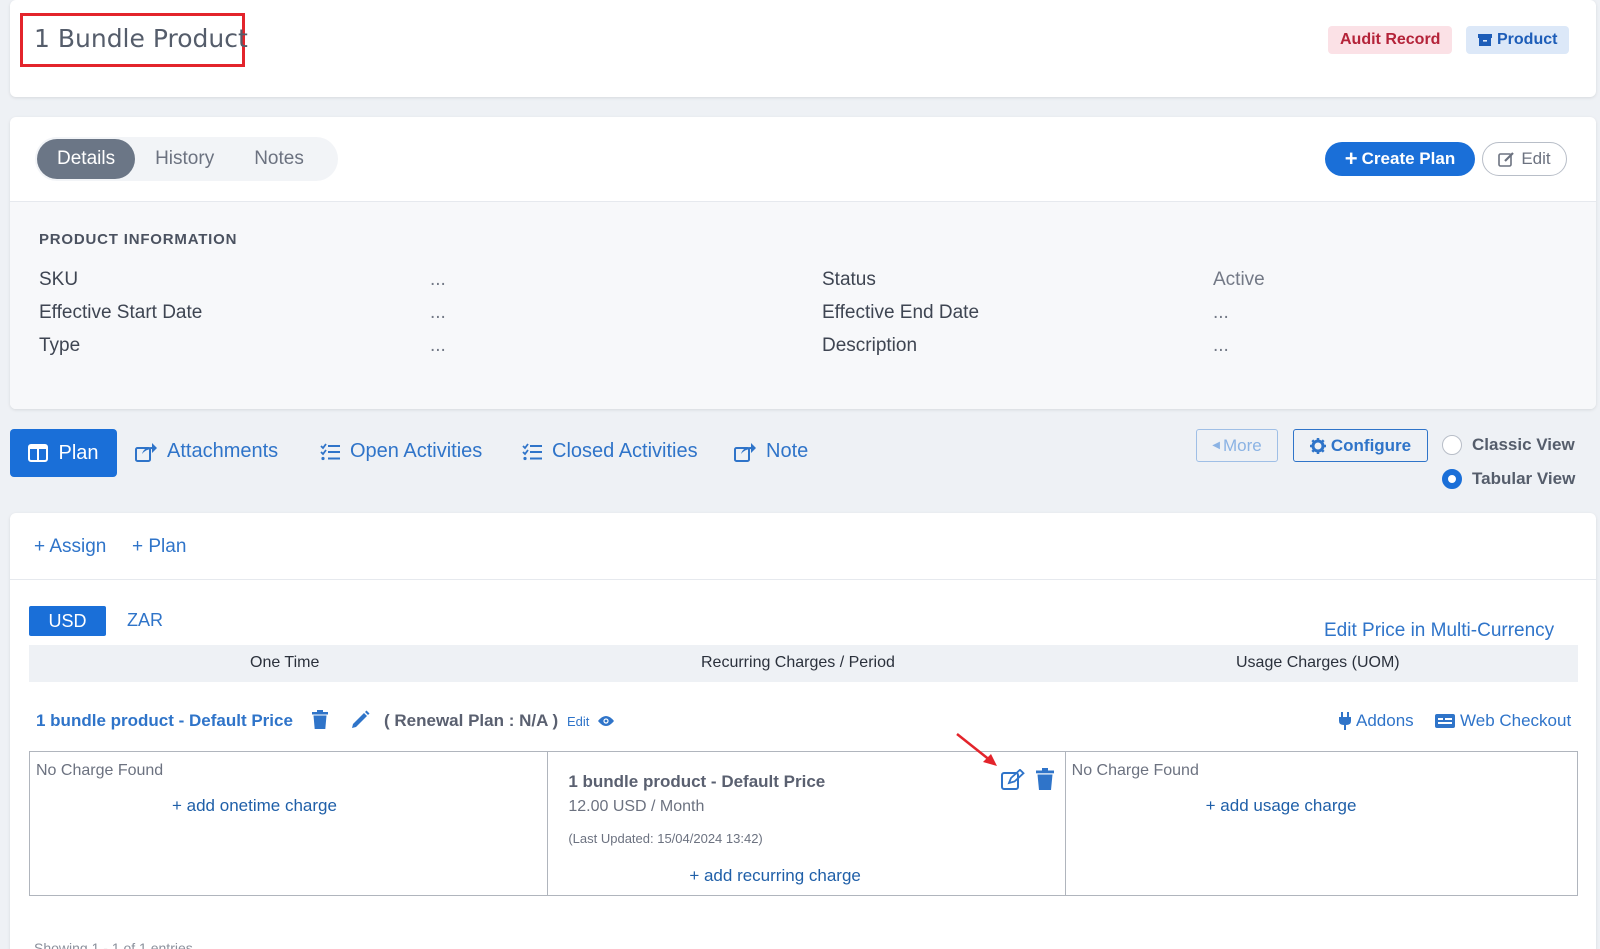 The height and width of the screenshot is (949, 1600). I want to click on tab-open-activities: Open Activities, so click(401, 451).